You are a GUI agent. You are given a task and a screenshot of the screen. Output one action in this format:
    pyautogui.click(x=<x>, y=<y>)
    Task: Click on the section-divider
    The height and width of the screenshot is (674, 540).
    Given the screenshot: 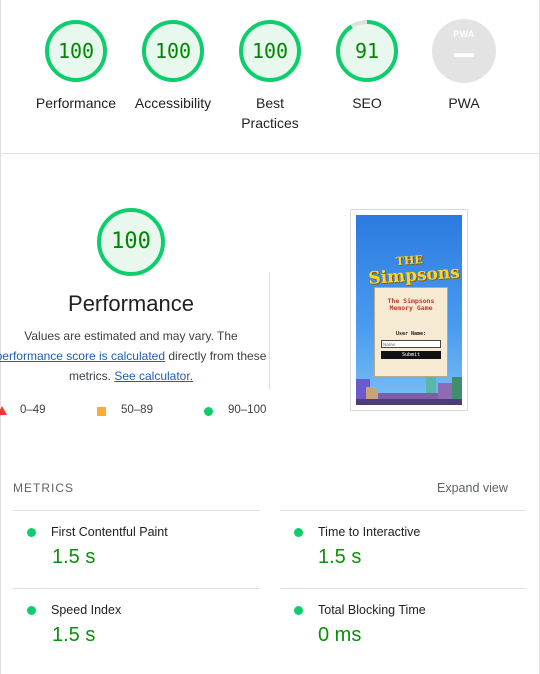 What is the action you would take?
    pyautogui.click(x=269, y=331)
    